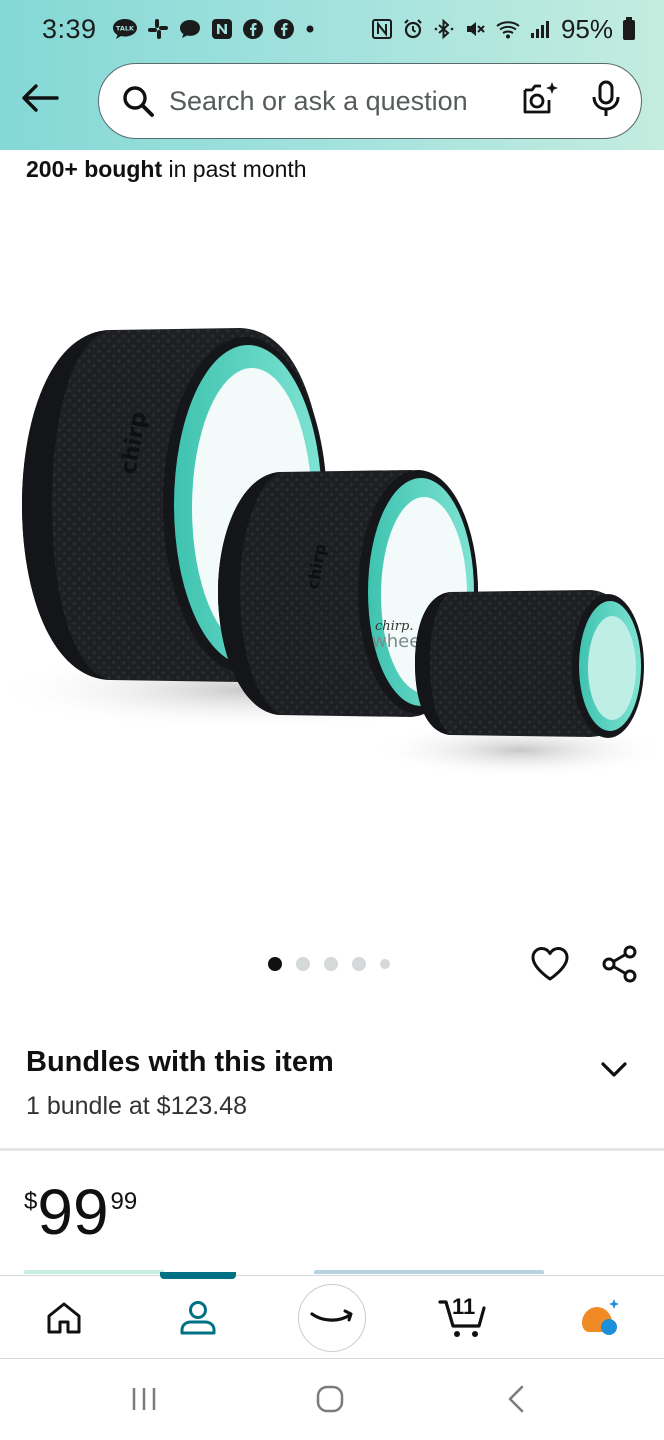  I want to click on add-to-wishlist-button, so click(550, 964).